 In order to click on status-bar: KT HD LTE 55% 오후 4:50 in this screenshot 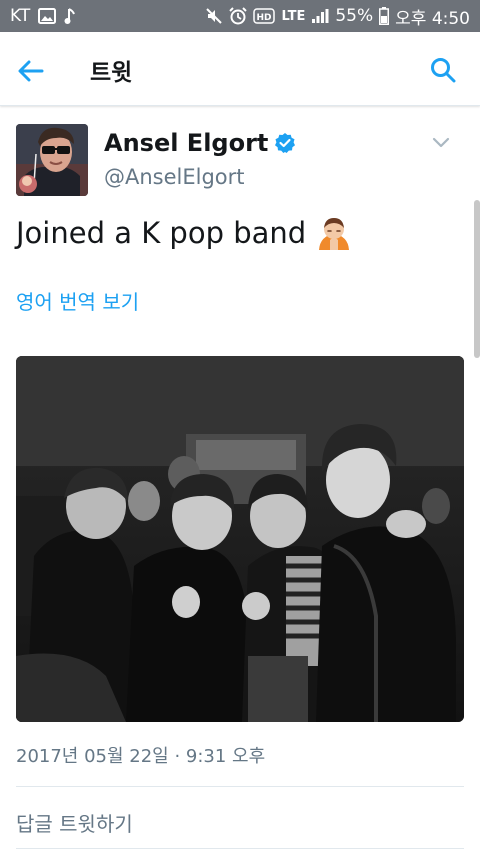, I will do `click(240, 16)`.